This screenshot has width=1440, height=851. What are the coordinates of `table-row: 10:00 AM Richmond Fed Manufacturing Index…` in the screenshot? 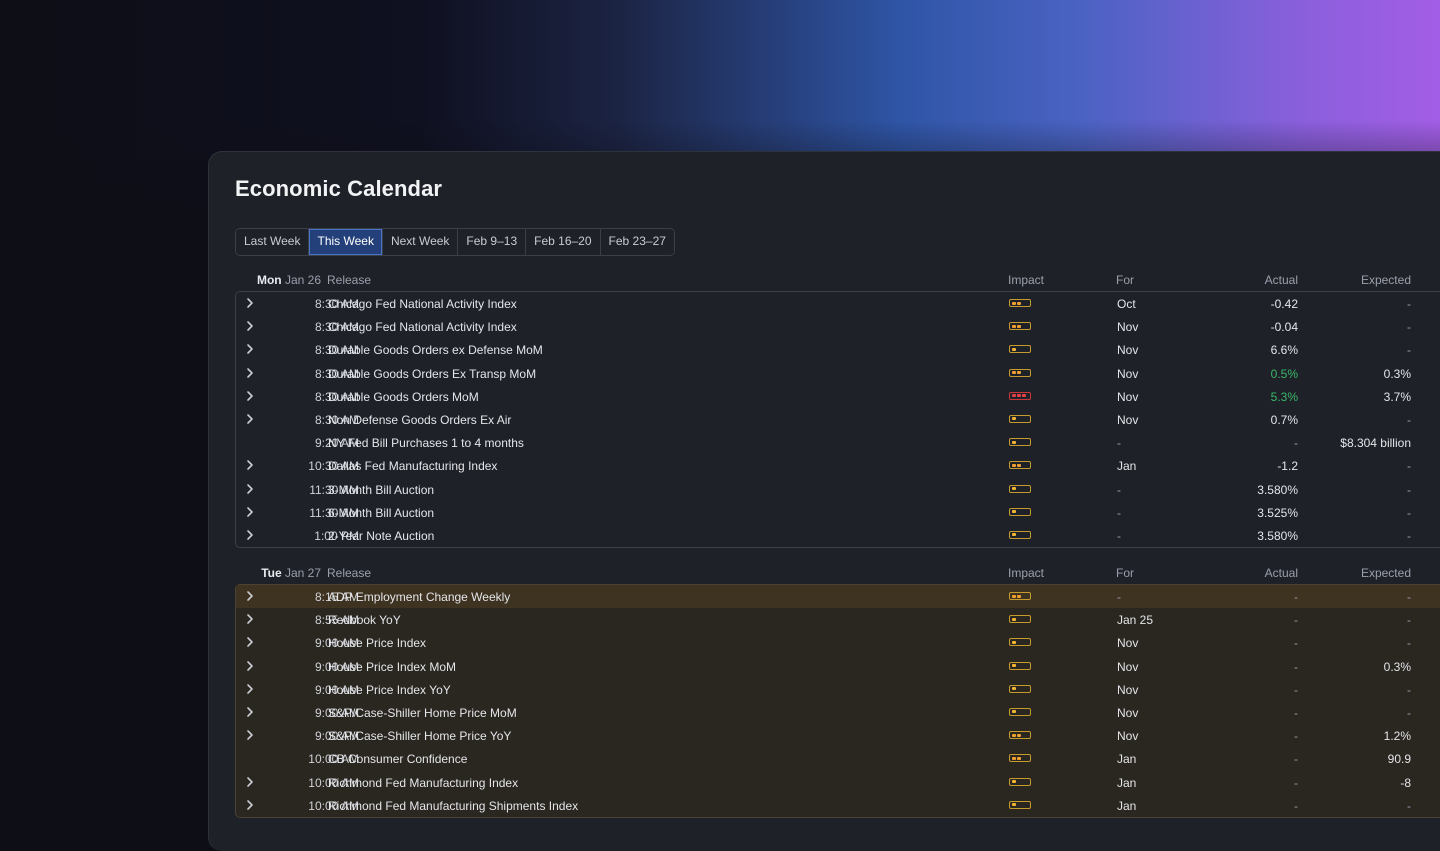 It's located at (838, 782).